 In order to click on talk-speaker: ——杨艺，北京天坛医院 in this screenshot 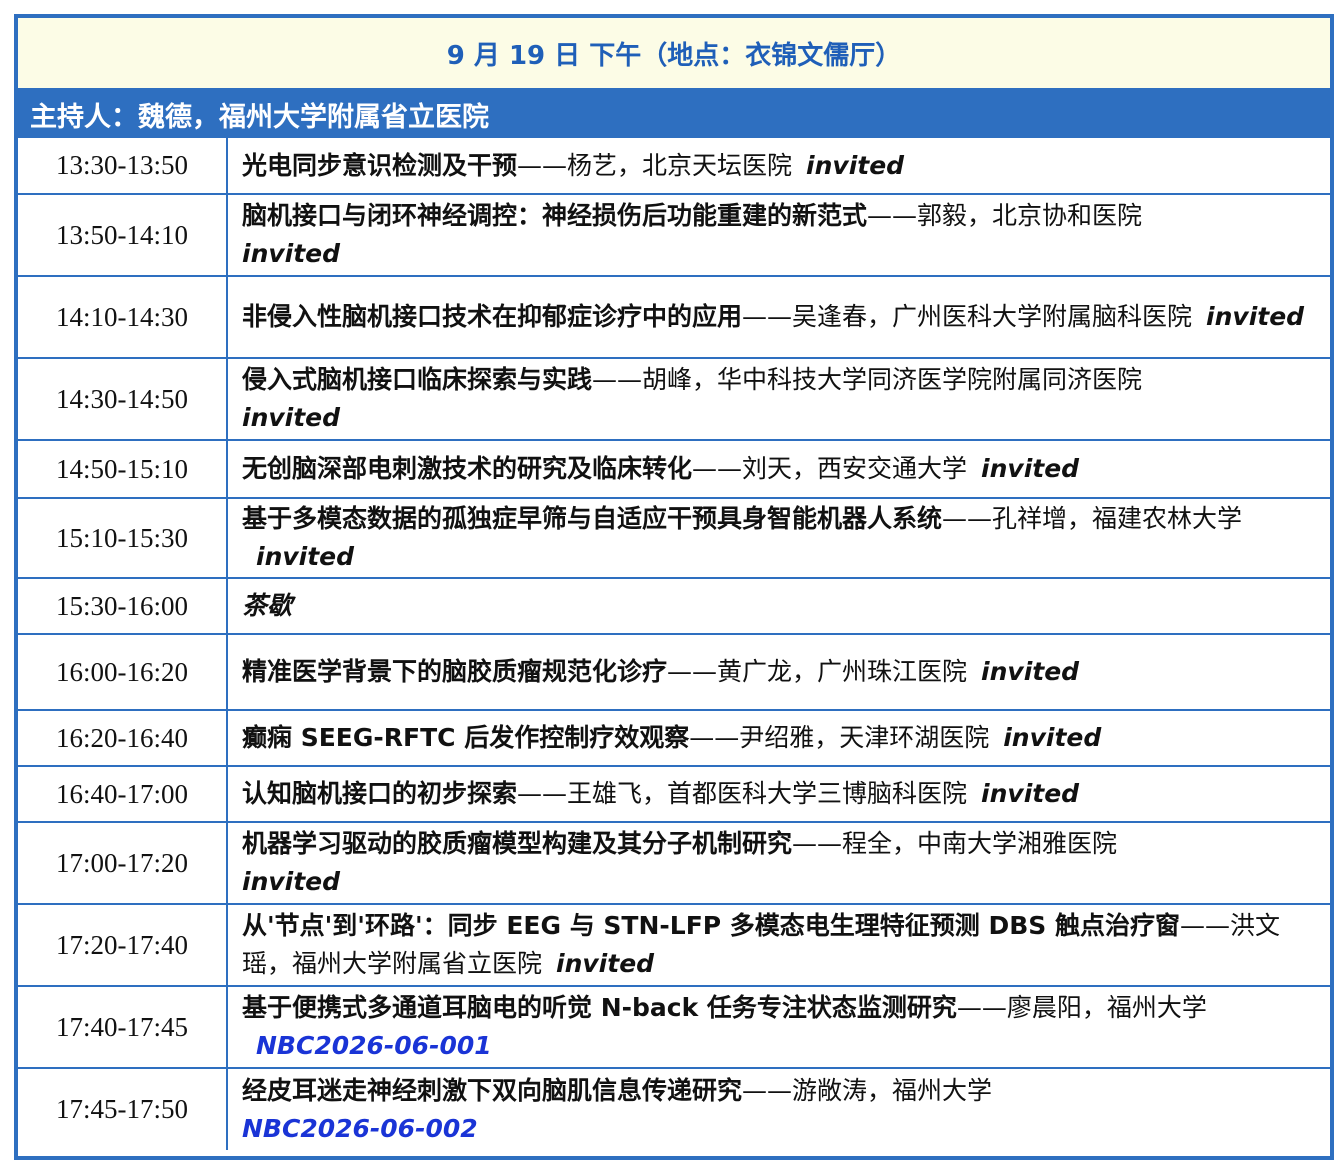, I will do `click(655, 165)`.